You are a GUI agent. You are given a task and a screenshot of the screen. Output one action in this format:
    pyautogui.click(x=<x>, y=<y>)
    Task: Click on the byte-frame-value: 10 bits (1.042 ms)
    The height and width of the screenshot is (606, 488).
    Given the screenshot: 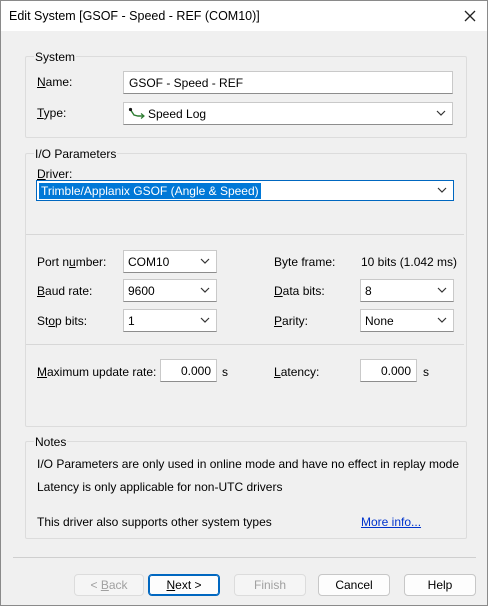 What is the action you would take?
    pyautogui.click(x=409, y=262)
    